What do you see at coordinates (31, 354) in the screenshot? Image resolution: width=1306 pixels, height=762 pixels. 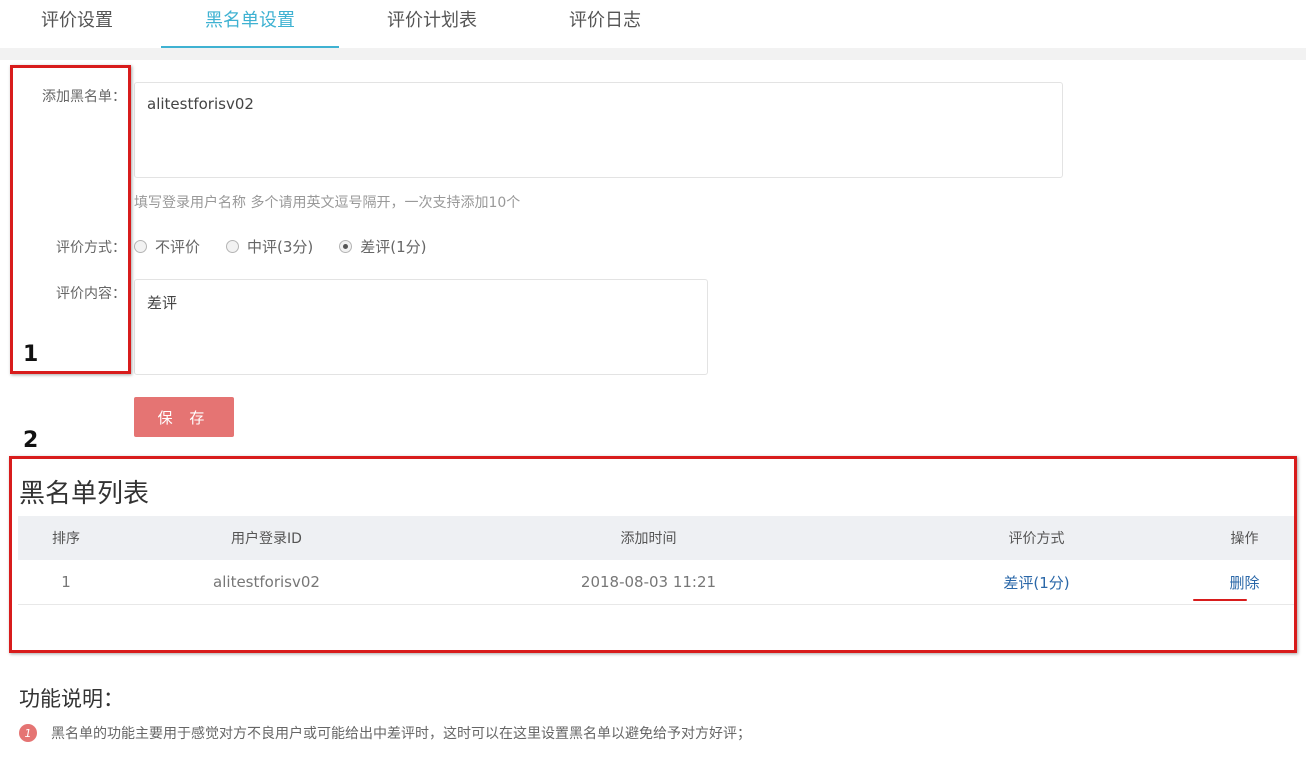 I see `annotation-number-1: 1` at bounding box center [31, 354].